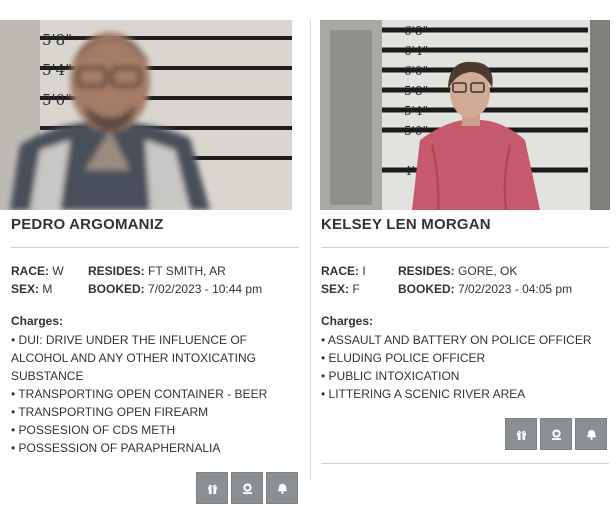  What do you see at coordinates (406, 224) in the screenshot?
I see `inmate-name: KELSEY LEN MORGAN` at bounding box center [406, 224].